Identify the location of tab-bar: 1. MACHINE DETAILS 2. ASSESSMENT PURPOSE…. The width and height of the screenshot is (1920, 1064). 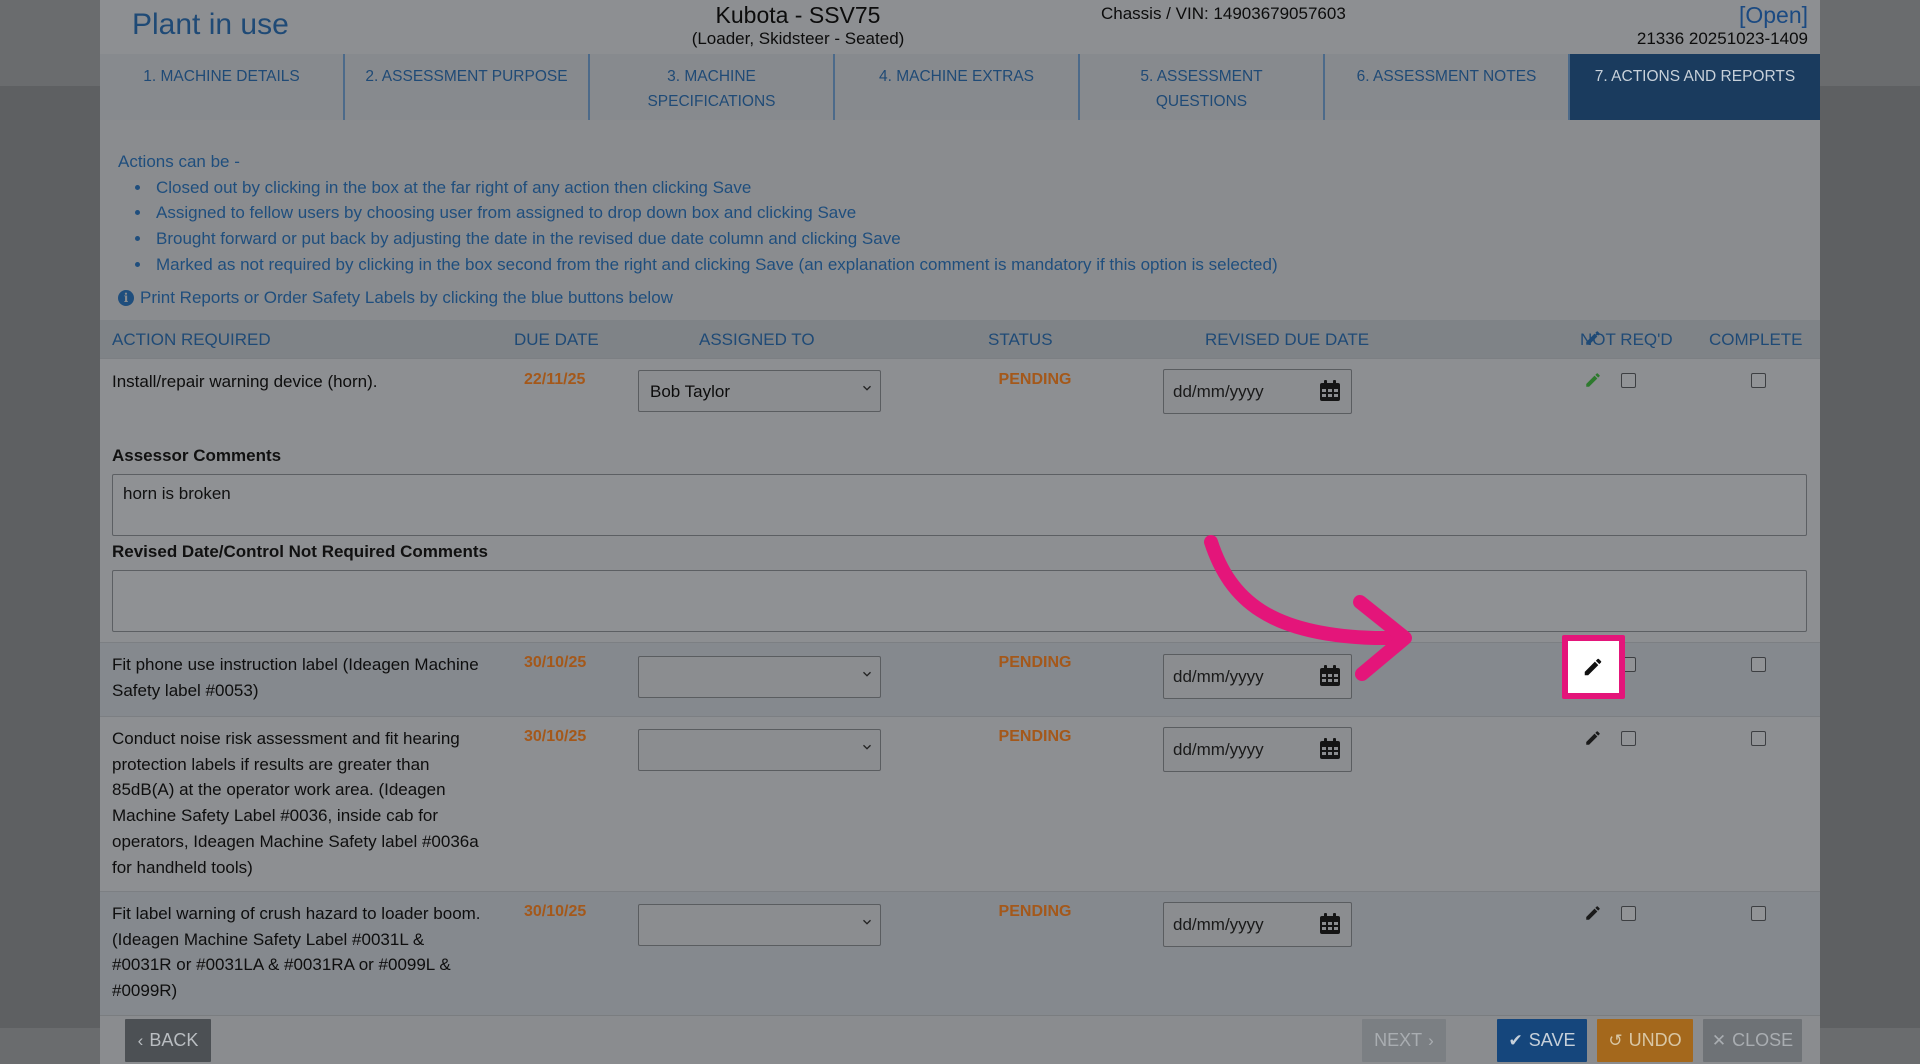
(960, 87).